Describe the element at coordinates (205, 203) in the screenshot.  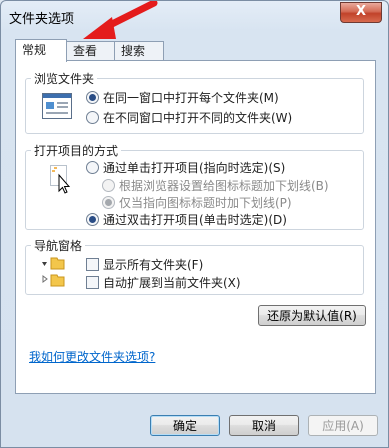
I see `underline-hover-label: 仅当指向图标标题时加下划线(P)` at that location.